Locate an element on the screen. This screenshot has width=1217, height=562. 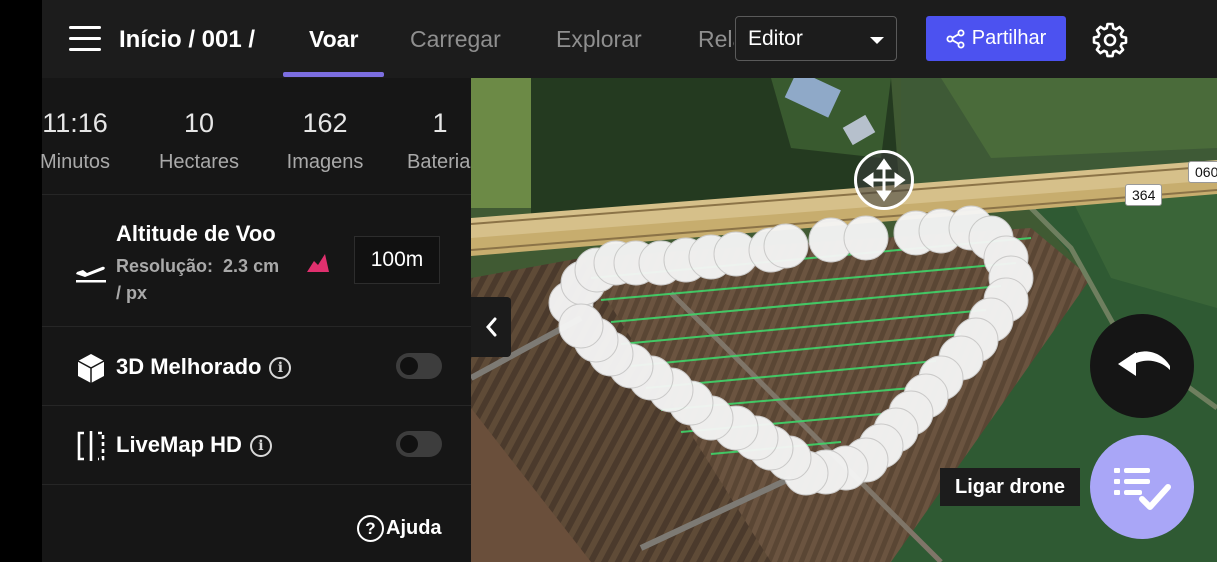
mode-select-value: Editor is located at coordinates (775, 38).